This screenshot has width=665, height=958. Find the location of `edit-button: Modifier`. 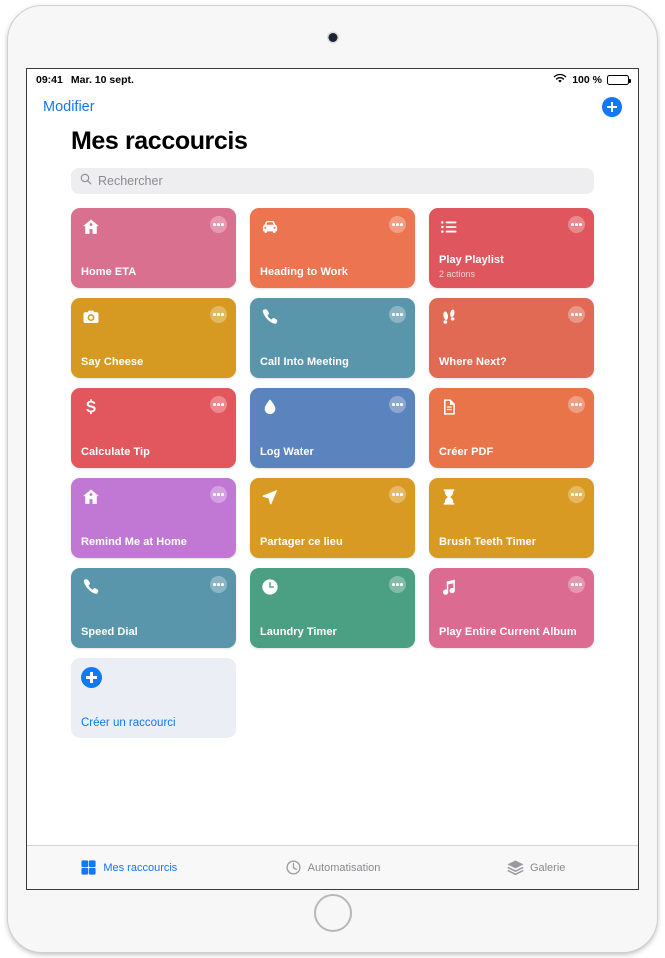

edit-button: Modifier is located at coordinates (69, 107).